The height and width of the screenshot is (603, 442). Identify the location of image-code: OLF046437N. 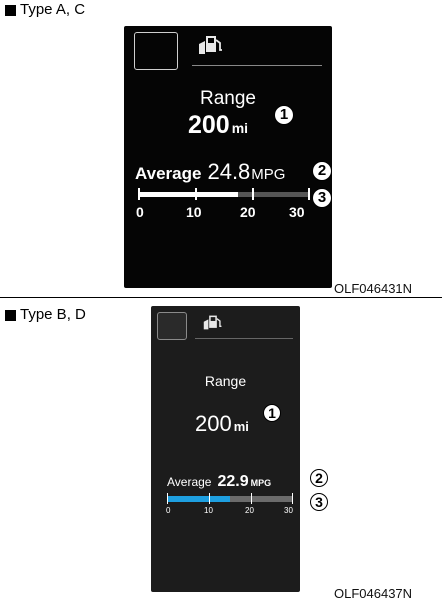
(373, 593).